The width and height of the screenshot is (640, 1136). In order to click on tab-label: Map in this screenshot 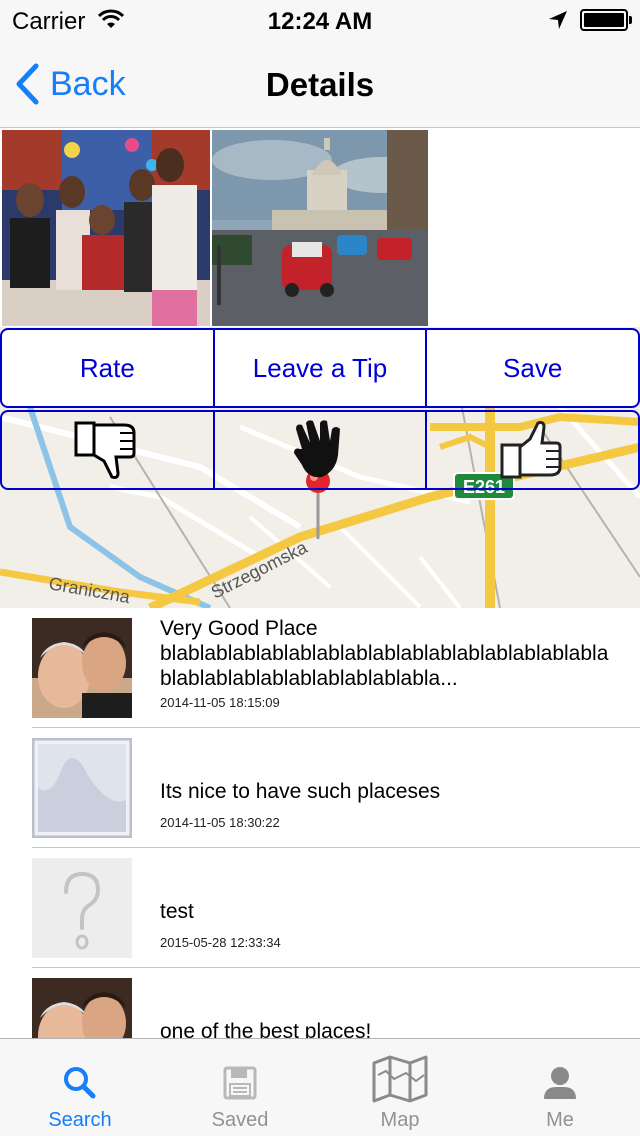, I will do `click(400, 1120)`.